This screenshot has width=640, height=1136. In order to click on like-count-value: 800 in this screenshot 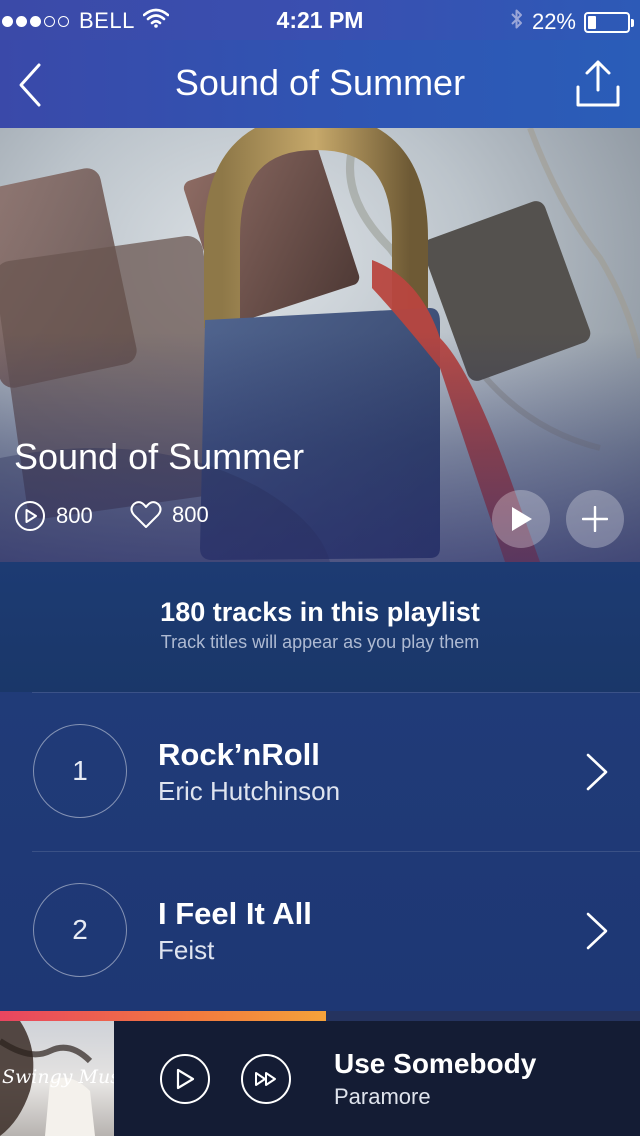, I will do `click(190, 514)`.